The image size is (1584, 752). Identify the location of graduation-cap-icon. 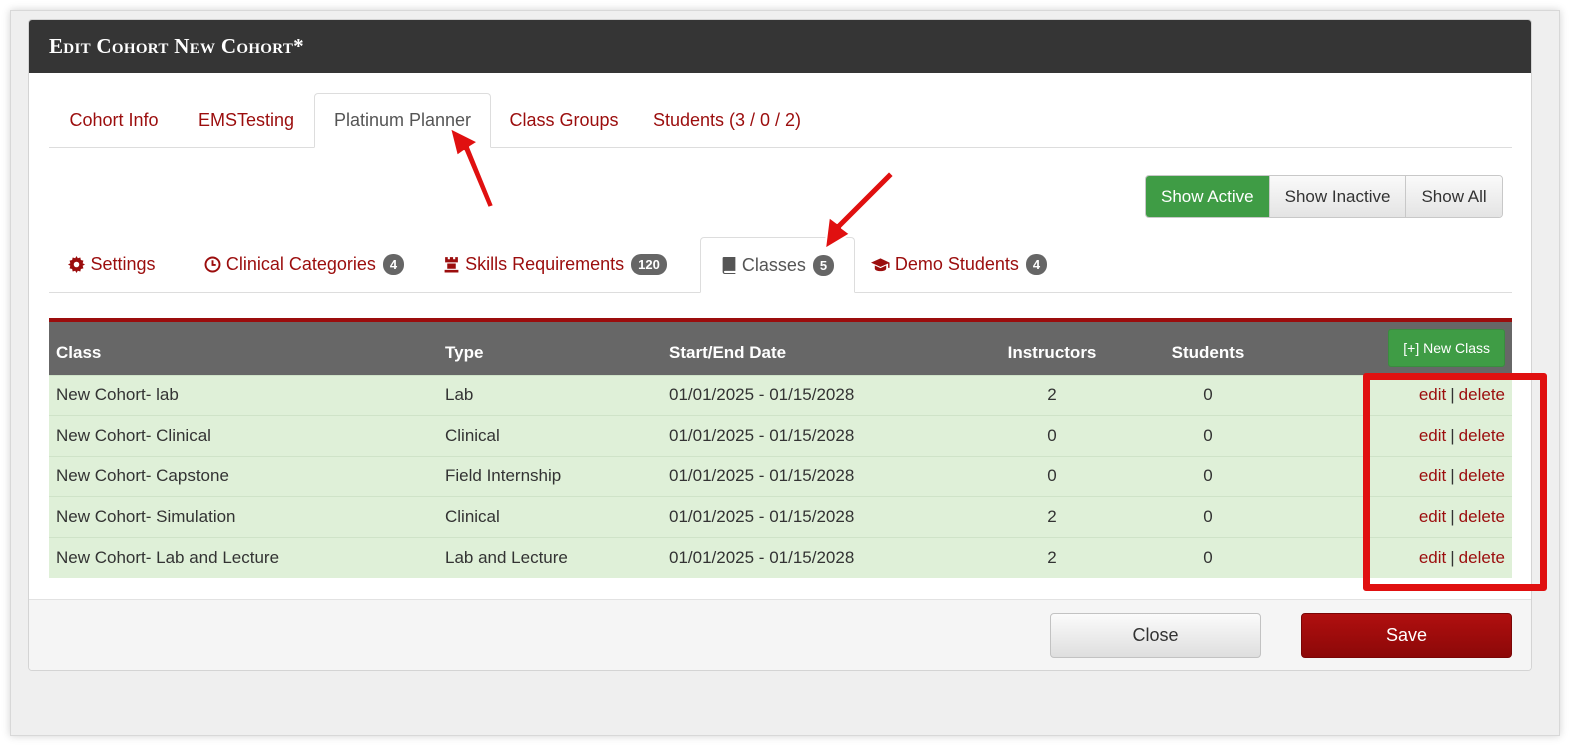
(880, 264).